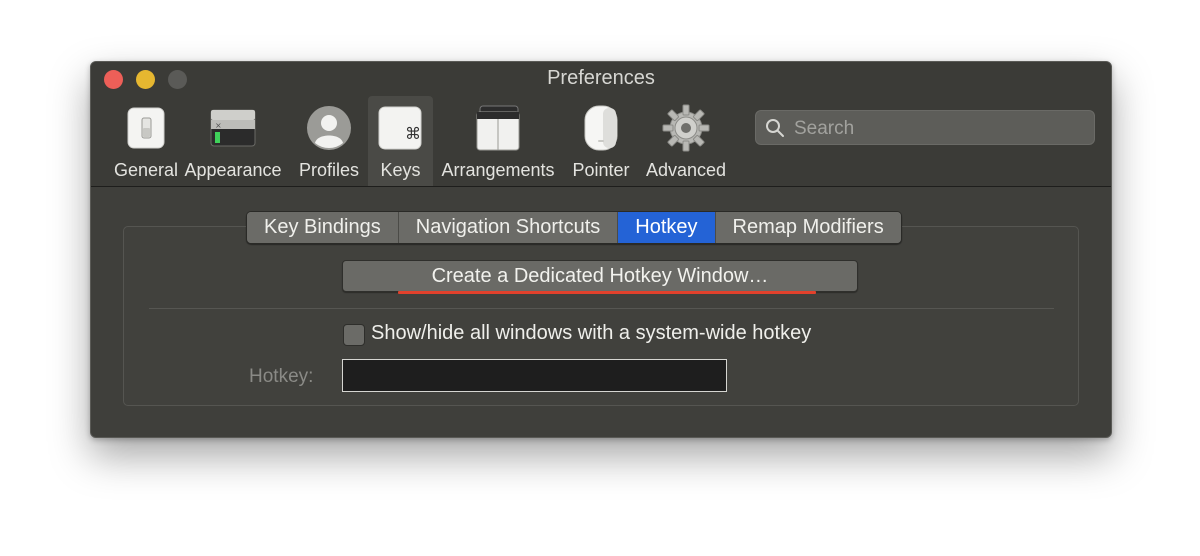 The width and height of the screenshot is (1200, 556). What do you see at coordinates (323, 227) in the screenshot?
I see `tab-key-bindings: Key Bindings` at bounding box center [323, 227].